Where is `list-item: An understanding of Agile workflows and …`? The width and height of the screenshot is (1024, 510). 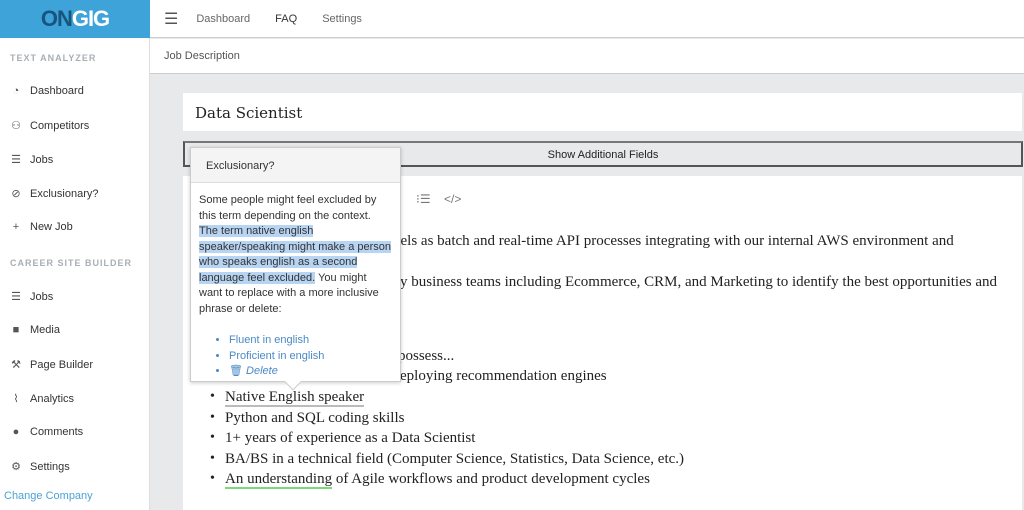 list-item: An understanding of Agile workflows and … is located at coordinates (437, 480).